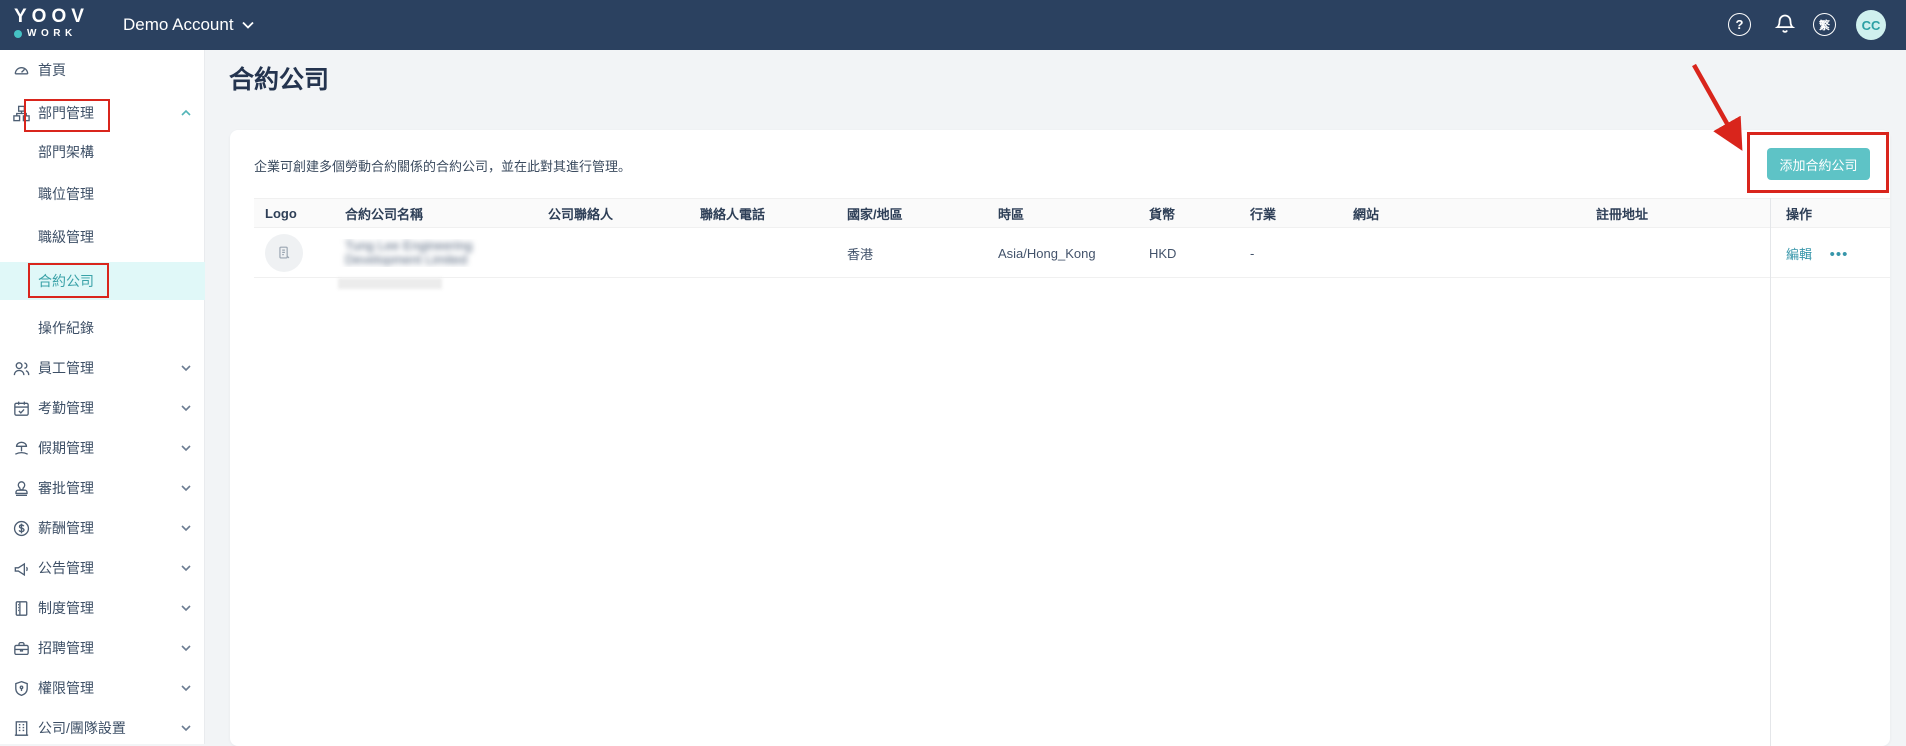 This screenshot has height=746, width=1906. What do you see at coordinates (66, 194) in the screenshot?
I see `sidebar-subitem-label: 職位管理` at bounding box center [66, 194].